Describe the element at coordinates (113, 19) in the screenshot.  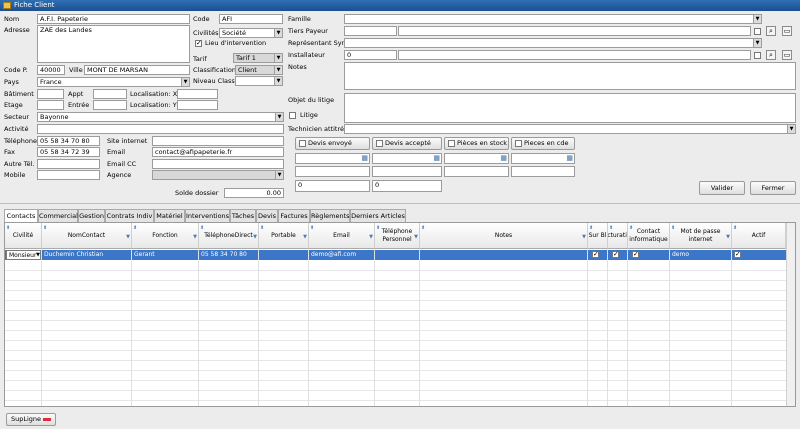
I see `nom-field: A.F.I. Papeterie` at that location.